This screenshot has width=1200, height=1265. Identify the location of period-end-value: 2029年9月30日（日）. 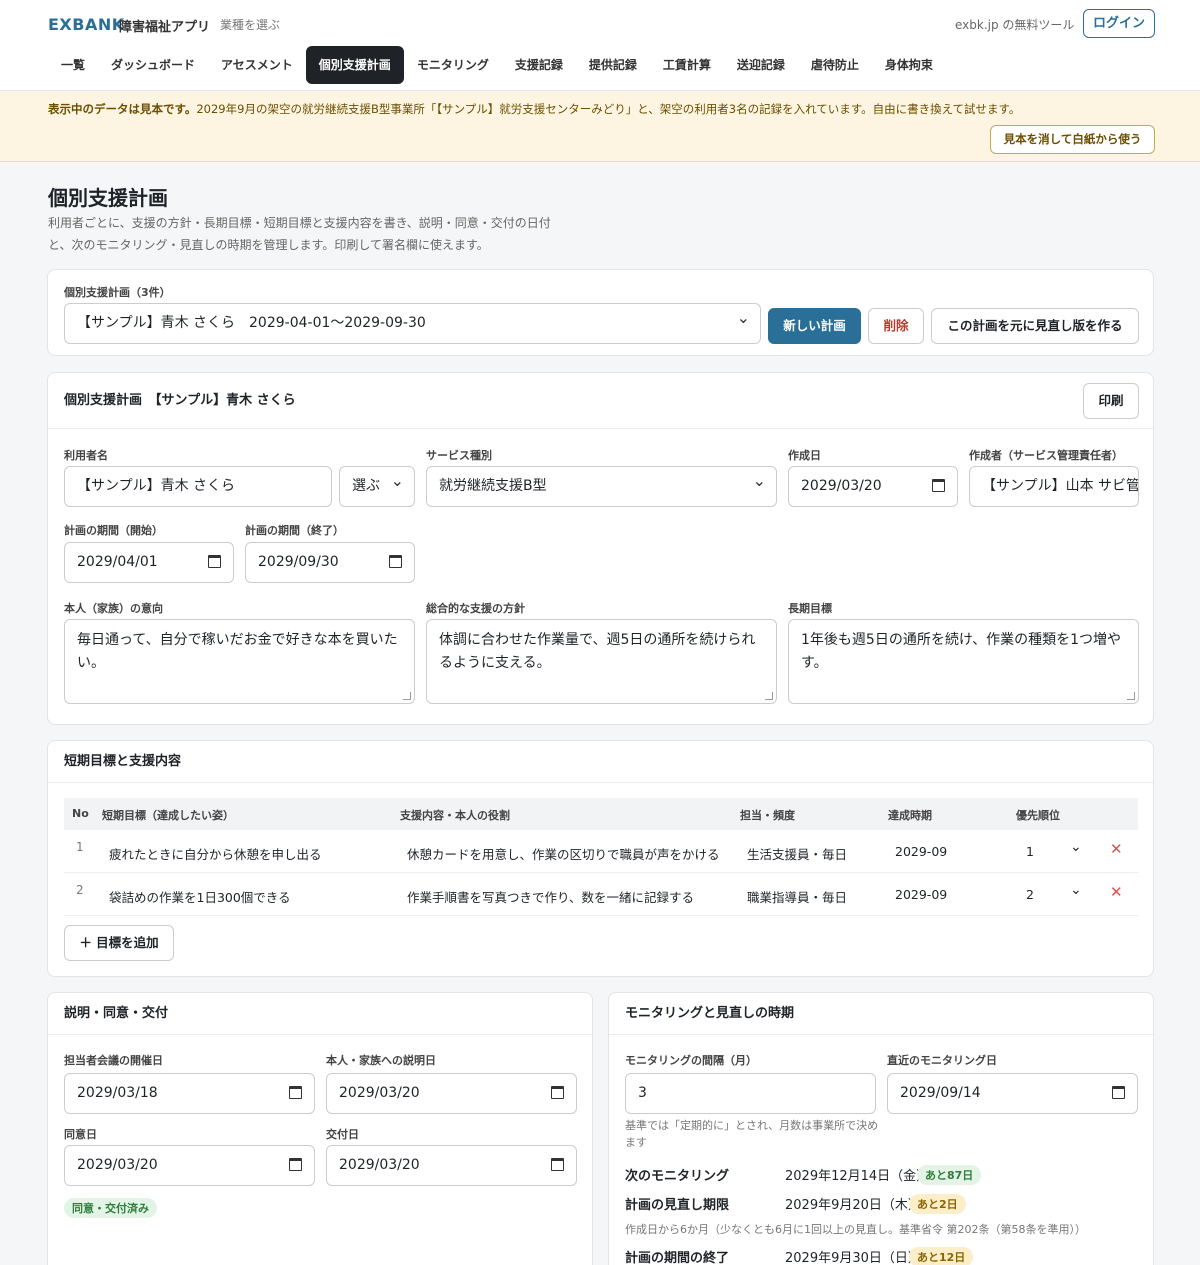
(853, 1258).